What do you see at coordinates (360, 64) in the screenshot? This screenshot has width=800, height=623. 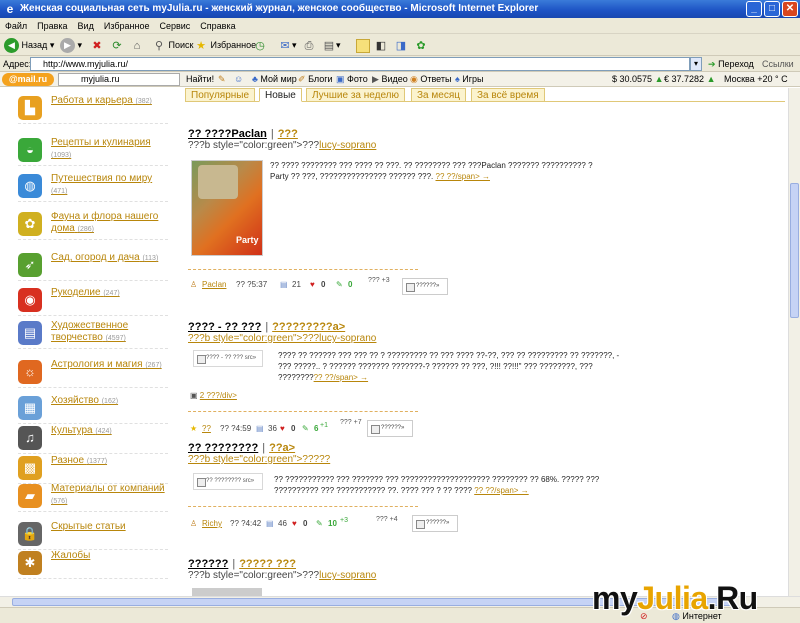 I see `address-input: http://www.myjulia.ru/` at bounding box center [360, 64].